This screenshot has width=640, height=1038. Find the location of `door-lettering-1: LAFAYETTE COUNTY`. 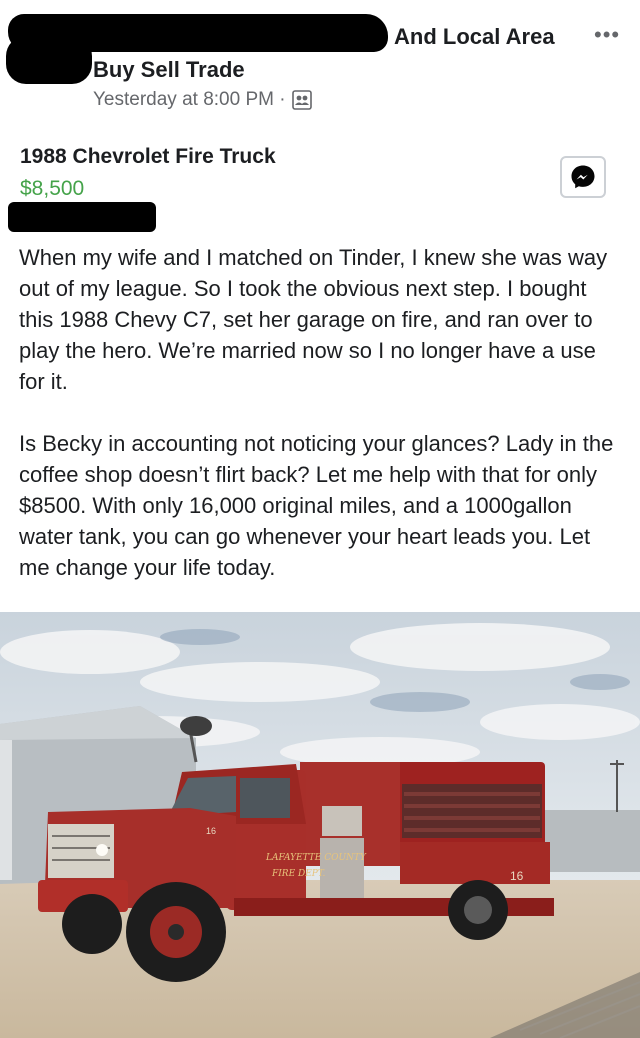

door-lettering-1: LAFAYETTE COUNTY is located at coordinates (316, 858).